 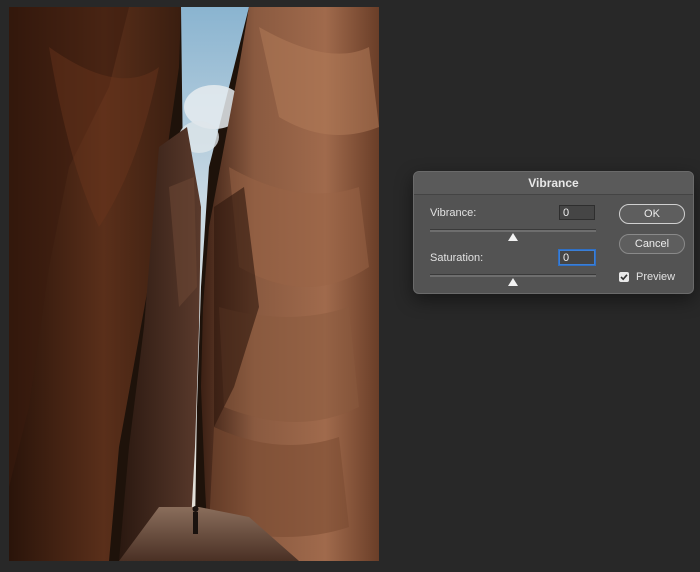 What do you see at coordinates (513, 230) in the screenshot?
I see `vibrance-slider-track` at bounding box center [513, 230].